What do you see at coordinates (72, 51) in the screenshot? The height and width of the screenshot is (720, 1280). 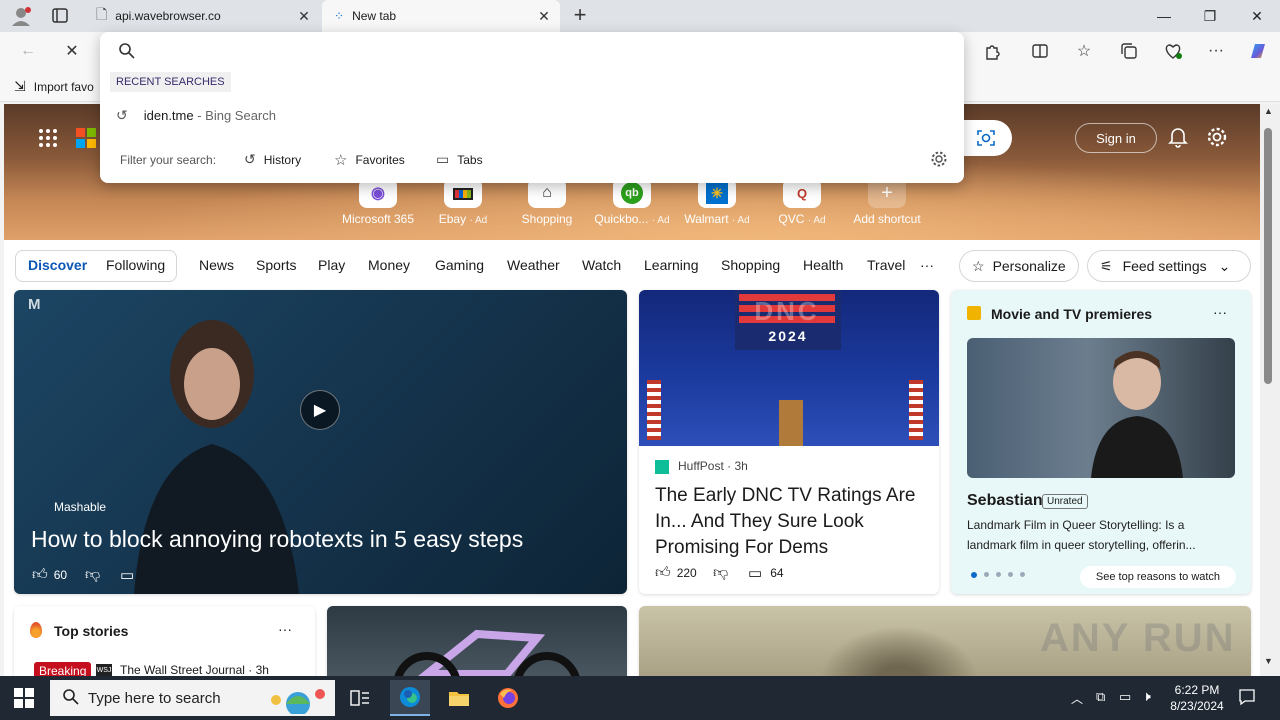 I see `stop-loading-icon: ✕` at bounding box center [72, 51].